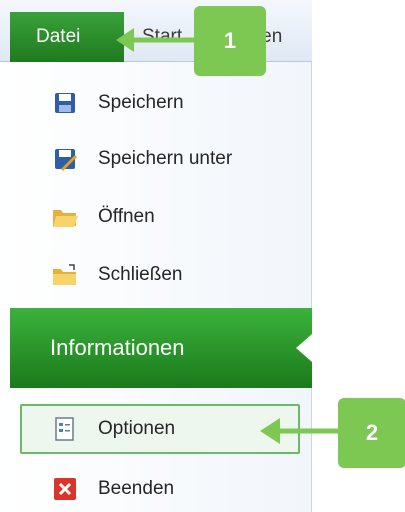  I want to click on save-as-icon, so click(65, 159).